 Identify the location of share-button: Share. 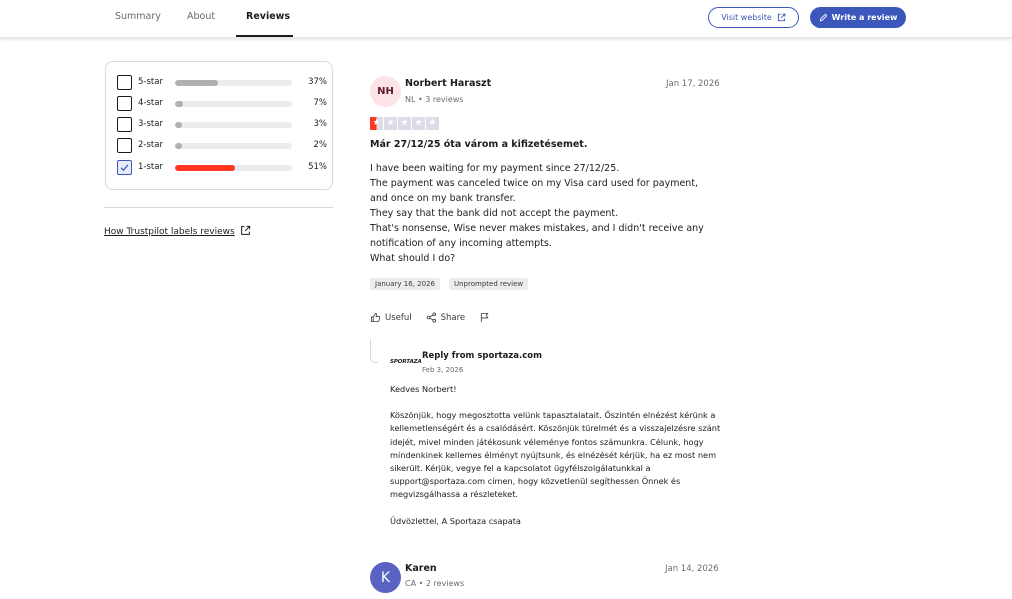
(446, 317).